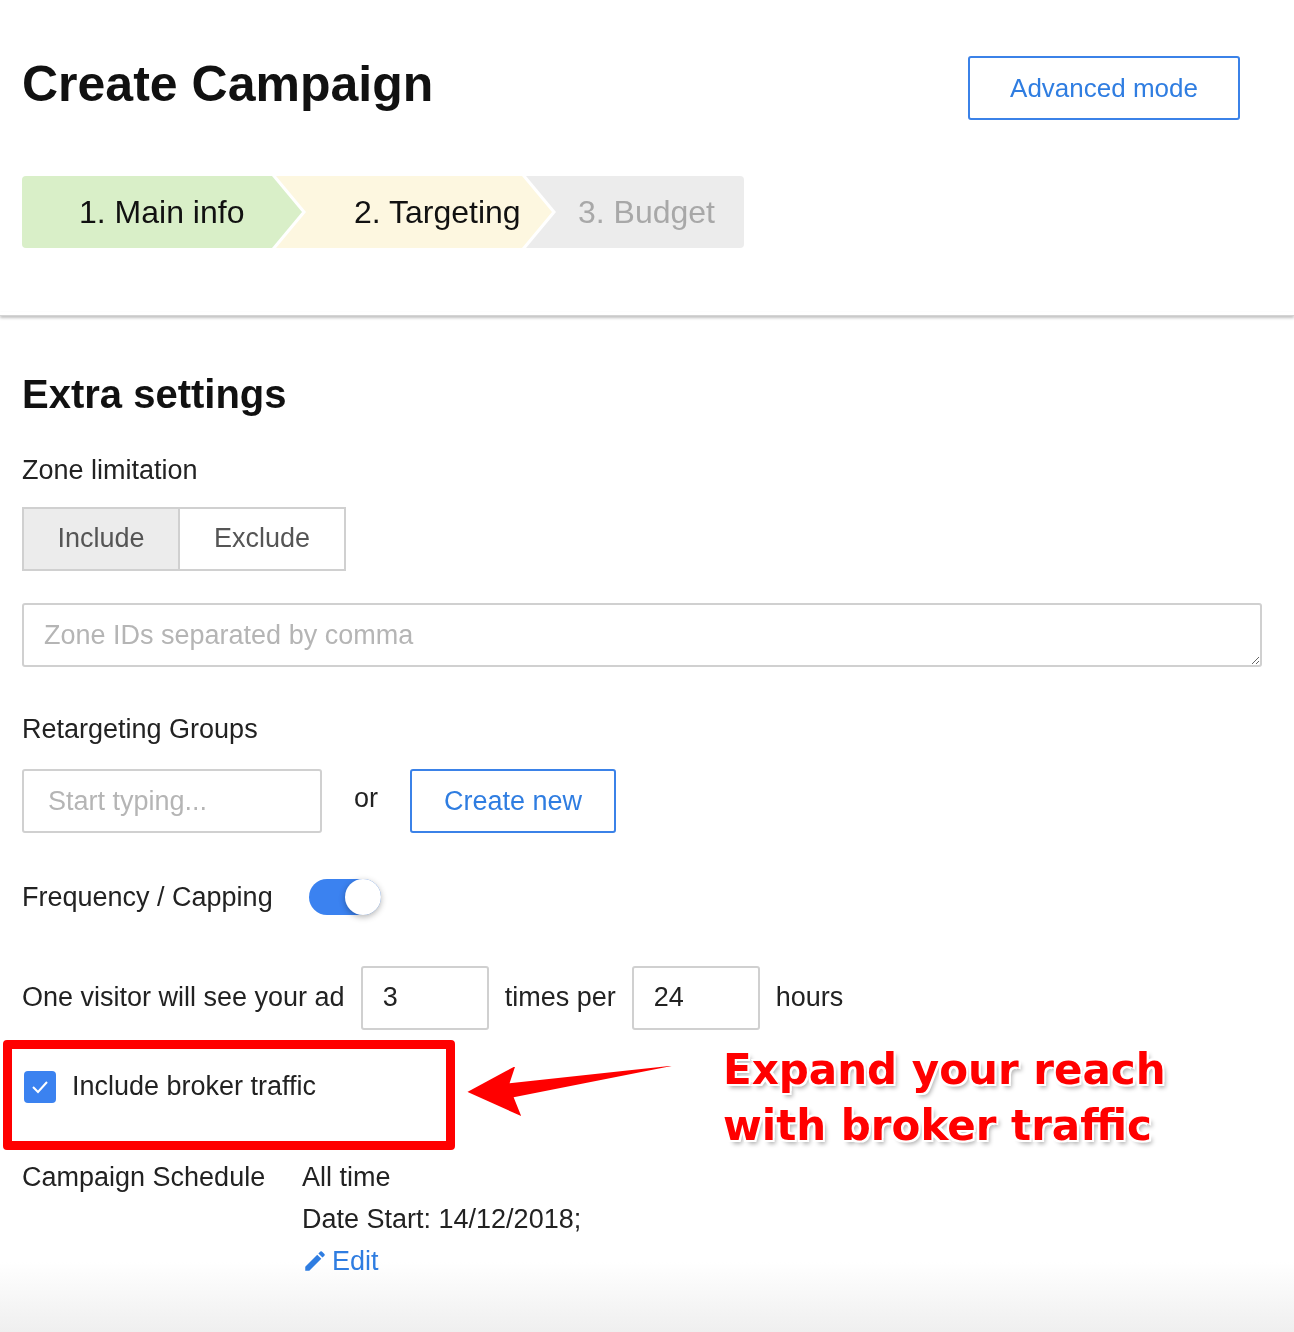 Image resolution: width=1294 pixels, height=1332 pixels. I want to click on checkbox-label: Include broker traffic, so click(194, 1087).